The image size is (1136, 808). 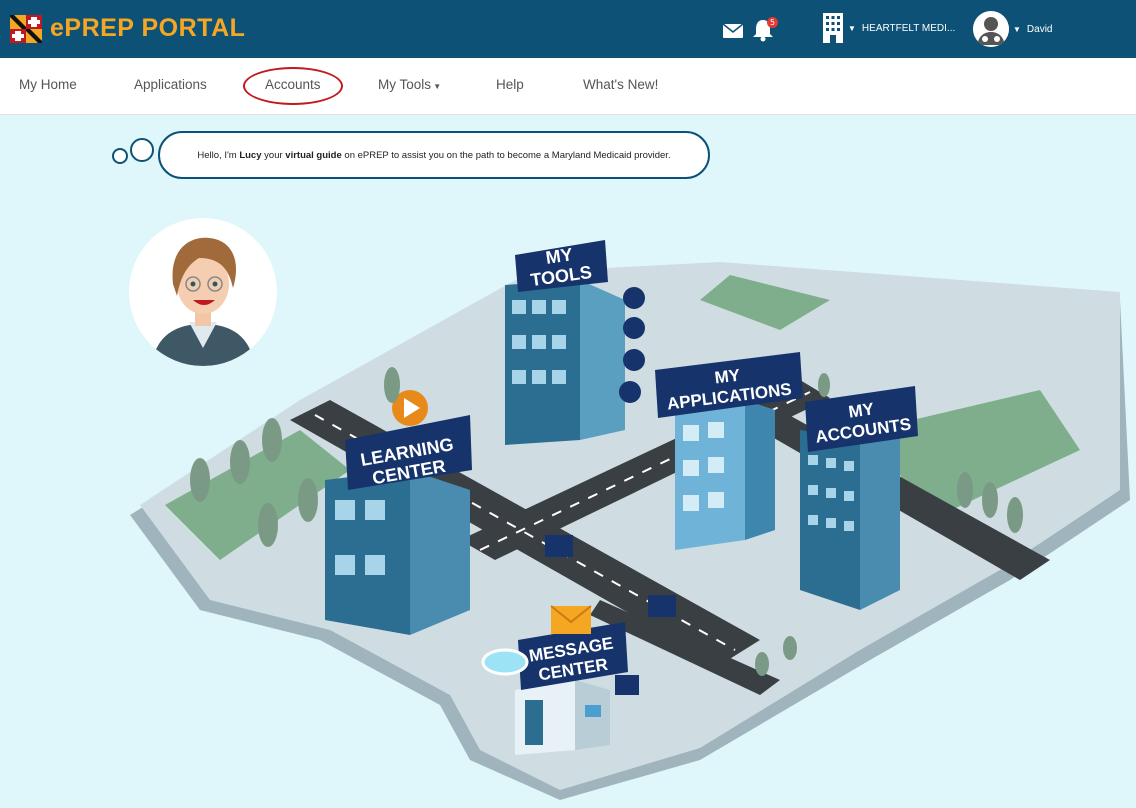 I want to click on user-menu: ▼ David, so click(x=1013, y=29).